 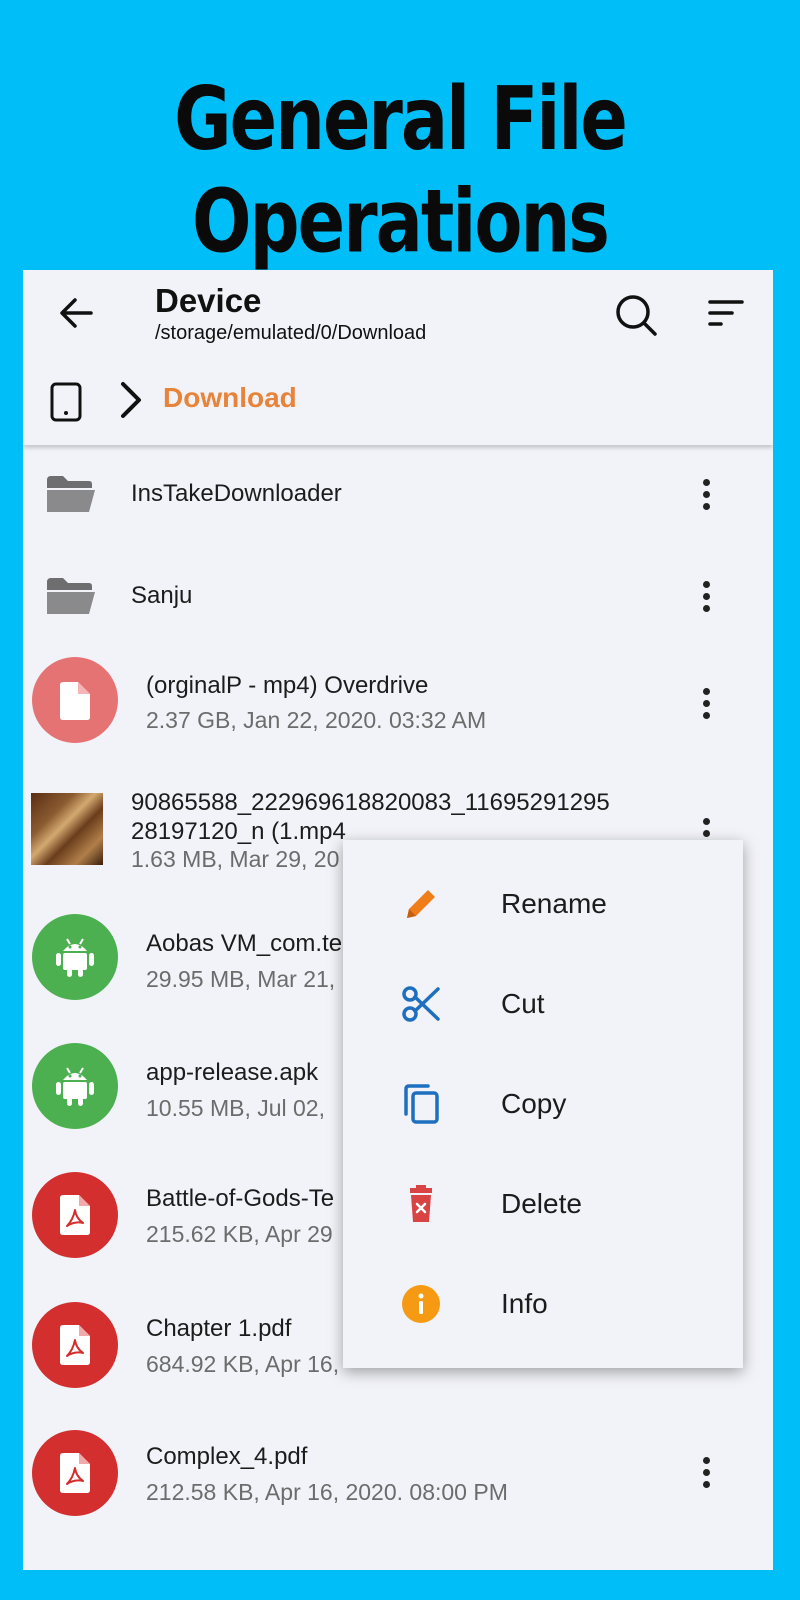 What do you see at coordinates (421, 1304) in the screenshot?
I see `info-icon` at bounding box center [421, 1304].